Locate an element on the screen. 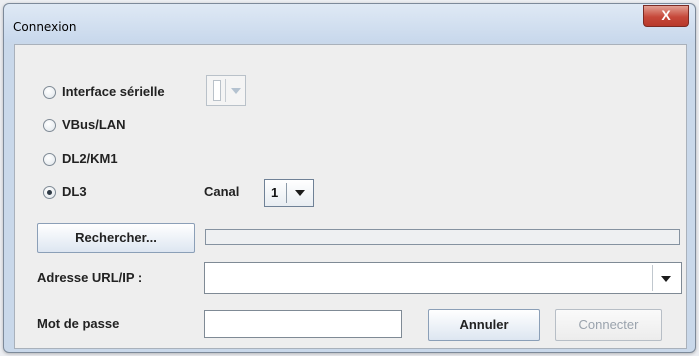  search-progress-bar is located at coordinates (442, 237).